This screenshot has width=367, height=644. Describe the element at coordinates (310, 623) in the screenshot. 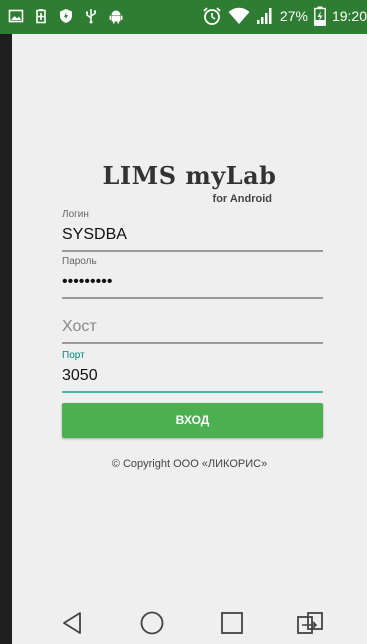

I see `screen-rotate-icon` at that location.